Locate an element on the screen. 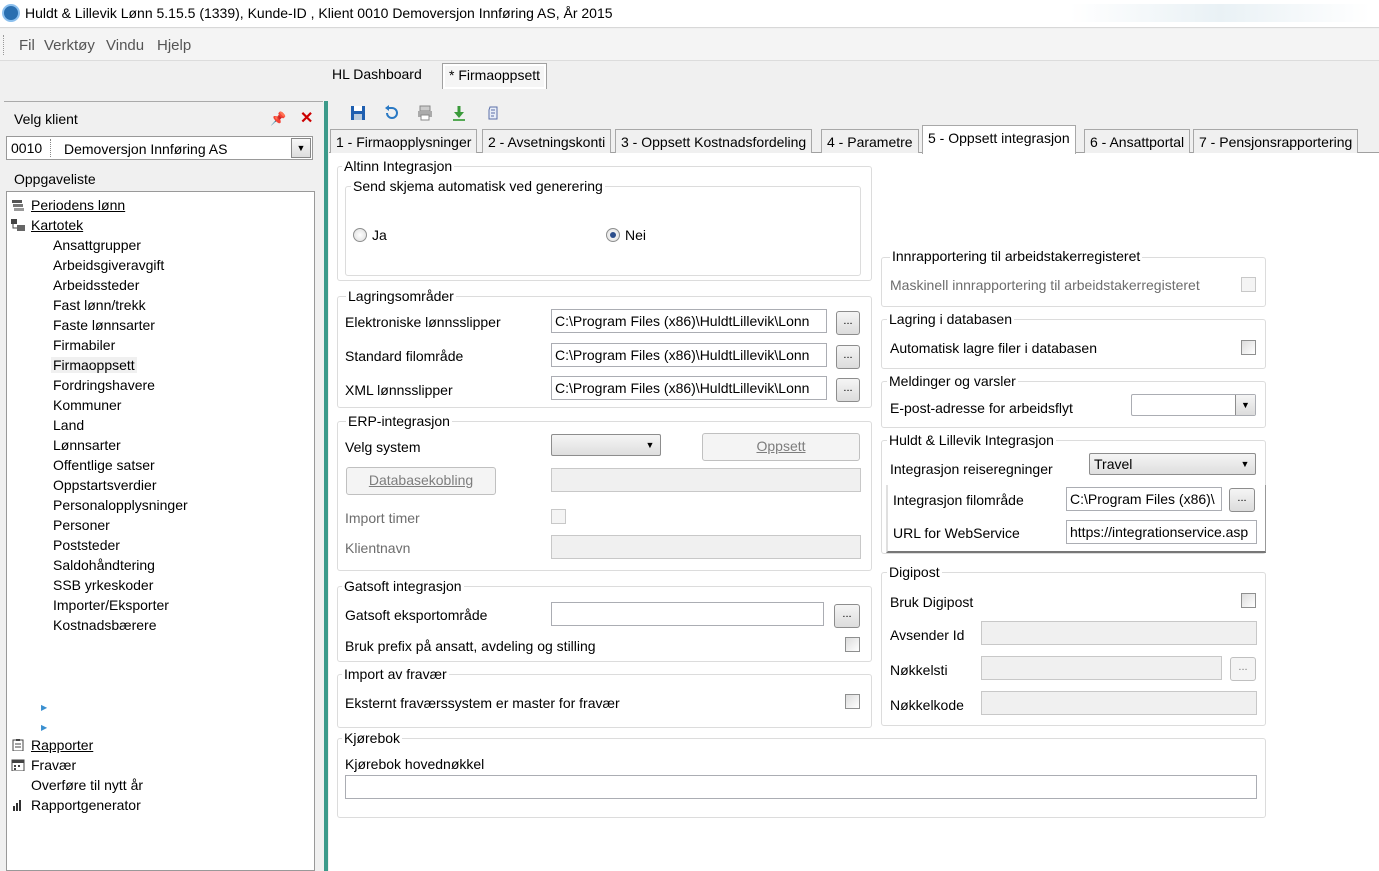 The image size is (1379, 871). filomrade-label: Integrasjon filområde is located at coordinates (958, 500).